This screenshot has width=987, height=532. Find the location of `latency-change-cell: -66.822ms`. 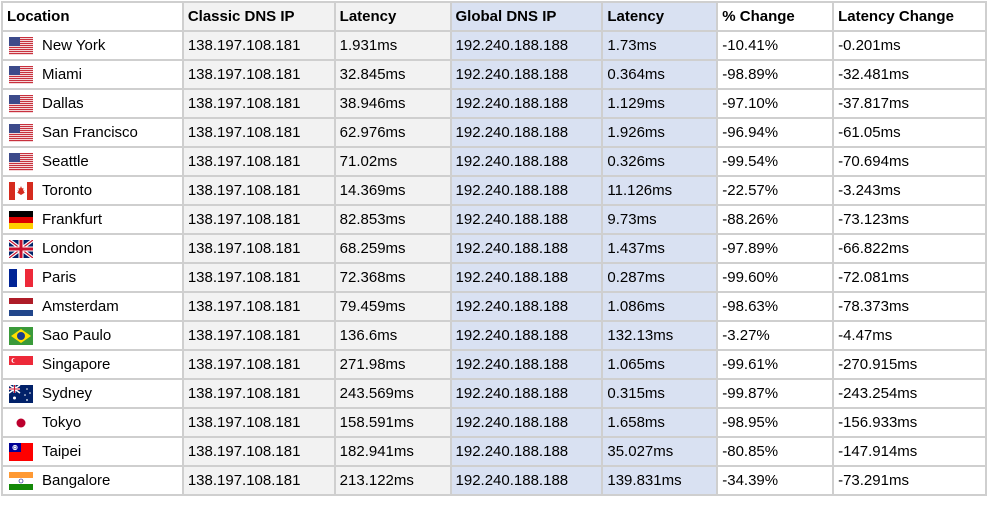

latency-change-cell: -66.822ms is located at coordinates (909, 248).